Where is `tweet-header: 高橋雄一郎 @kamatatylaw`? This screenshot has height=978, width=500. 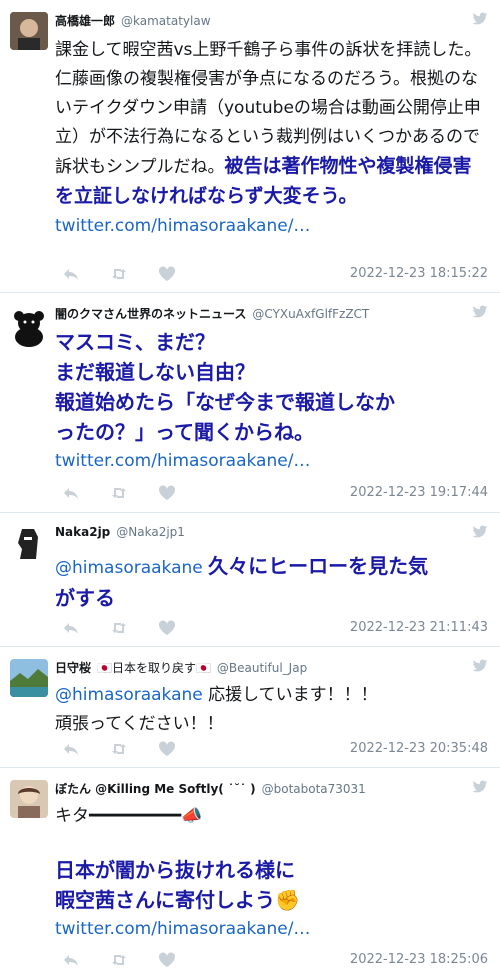 tweet-header: 高橋雄一郎 @kamatatylaw is located at coordinates (133, 20).